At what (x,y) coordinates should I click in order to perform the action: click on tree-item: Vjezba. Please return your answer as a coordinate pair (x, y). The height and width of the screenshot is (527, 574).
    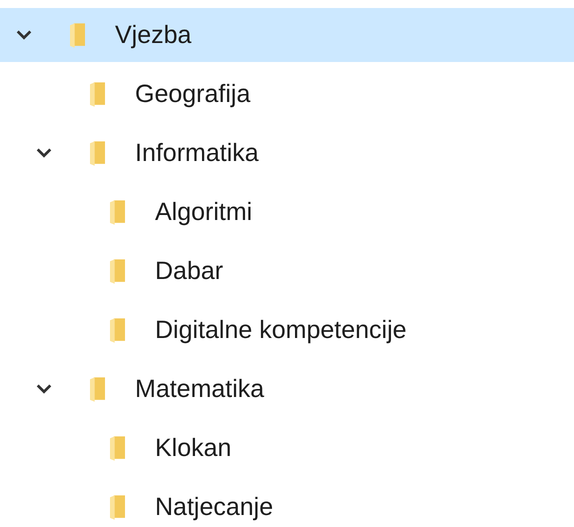
    Looking at the image, I should click on (287, 35).